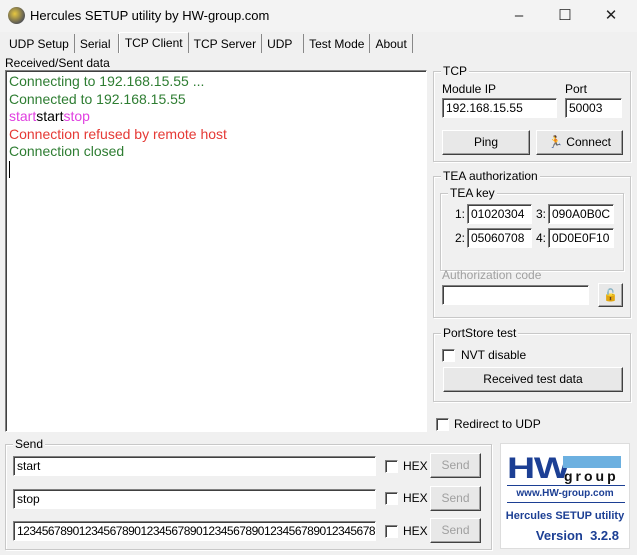 The height and width of the screenshot is (555, 637). Describe the element at coordinates (442, 424) in the screenshot. I see `redirect-udp-checkbox` at that location.